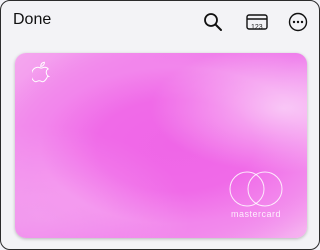 This screenshot has height=250, width=320. I want to click on mastercard-logo: mastercard, so click(256, 199).